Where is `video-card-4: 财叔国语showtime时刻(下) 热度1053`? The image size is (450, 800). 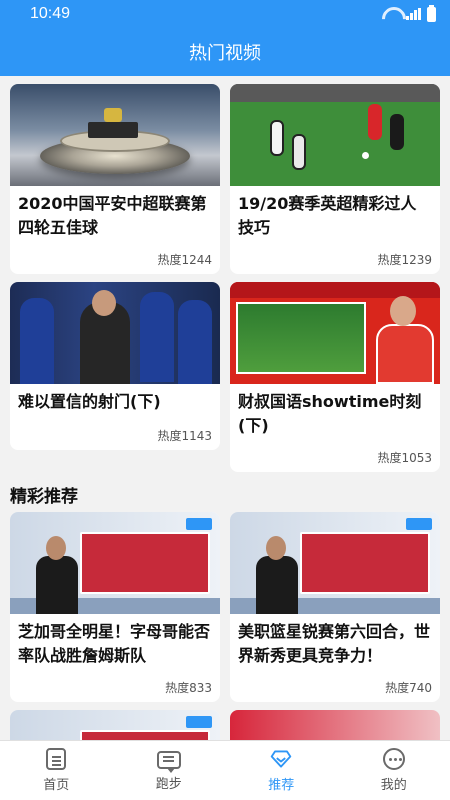 video-card-4: 财叔国语showtime时刻(下) 热度1053 is located at coordinates (335, 377).